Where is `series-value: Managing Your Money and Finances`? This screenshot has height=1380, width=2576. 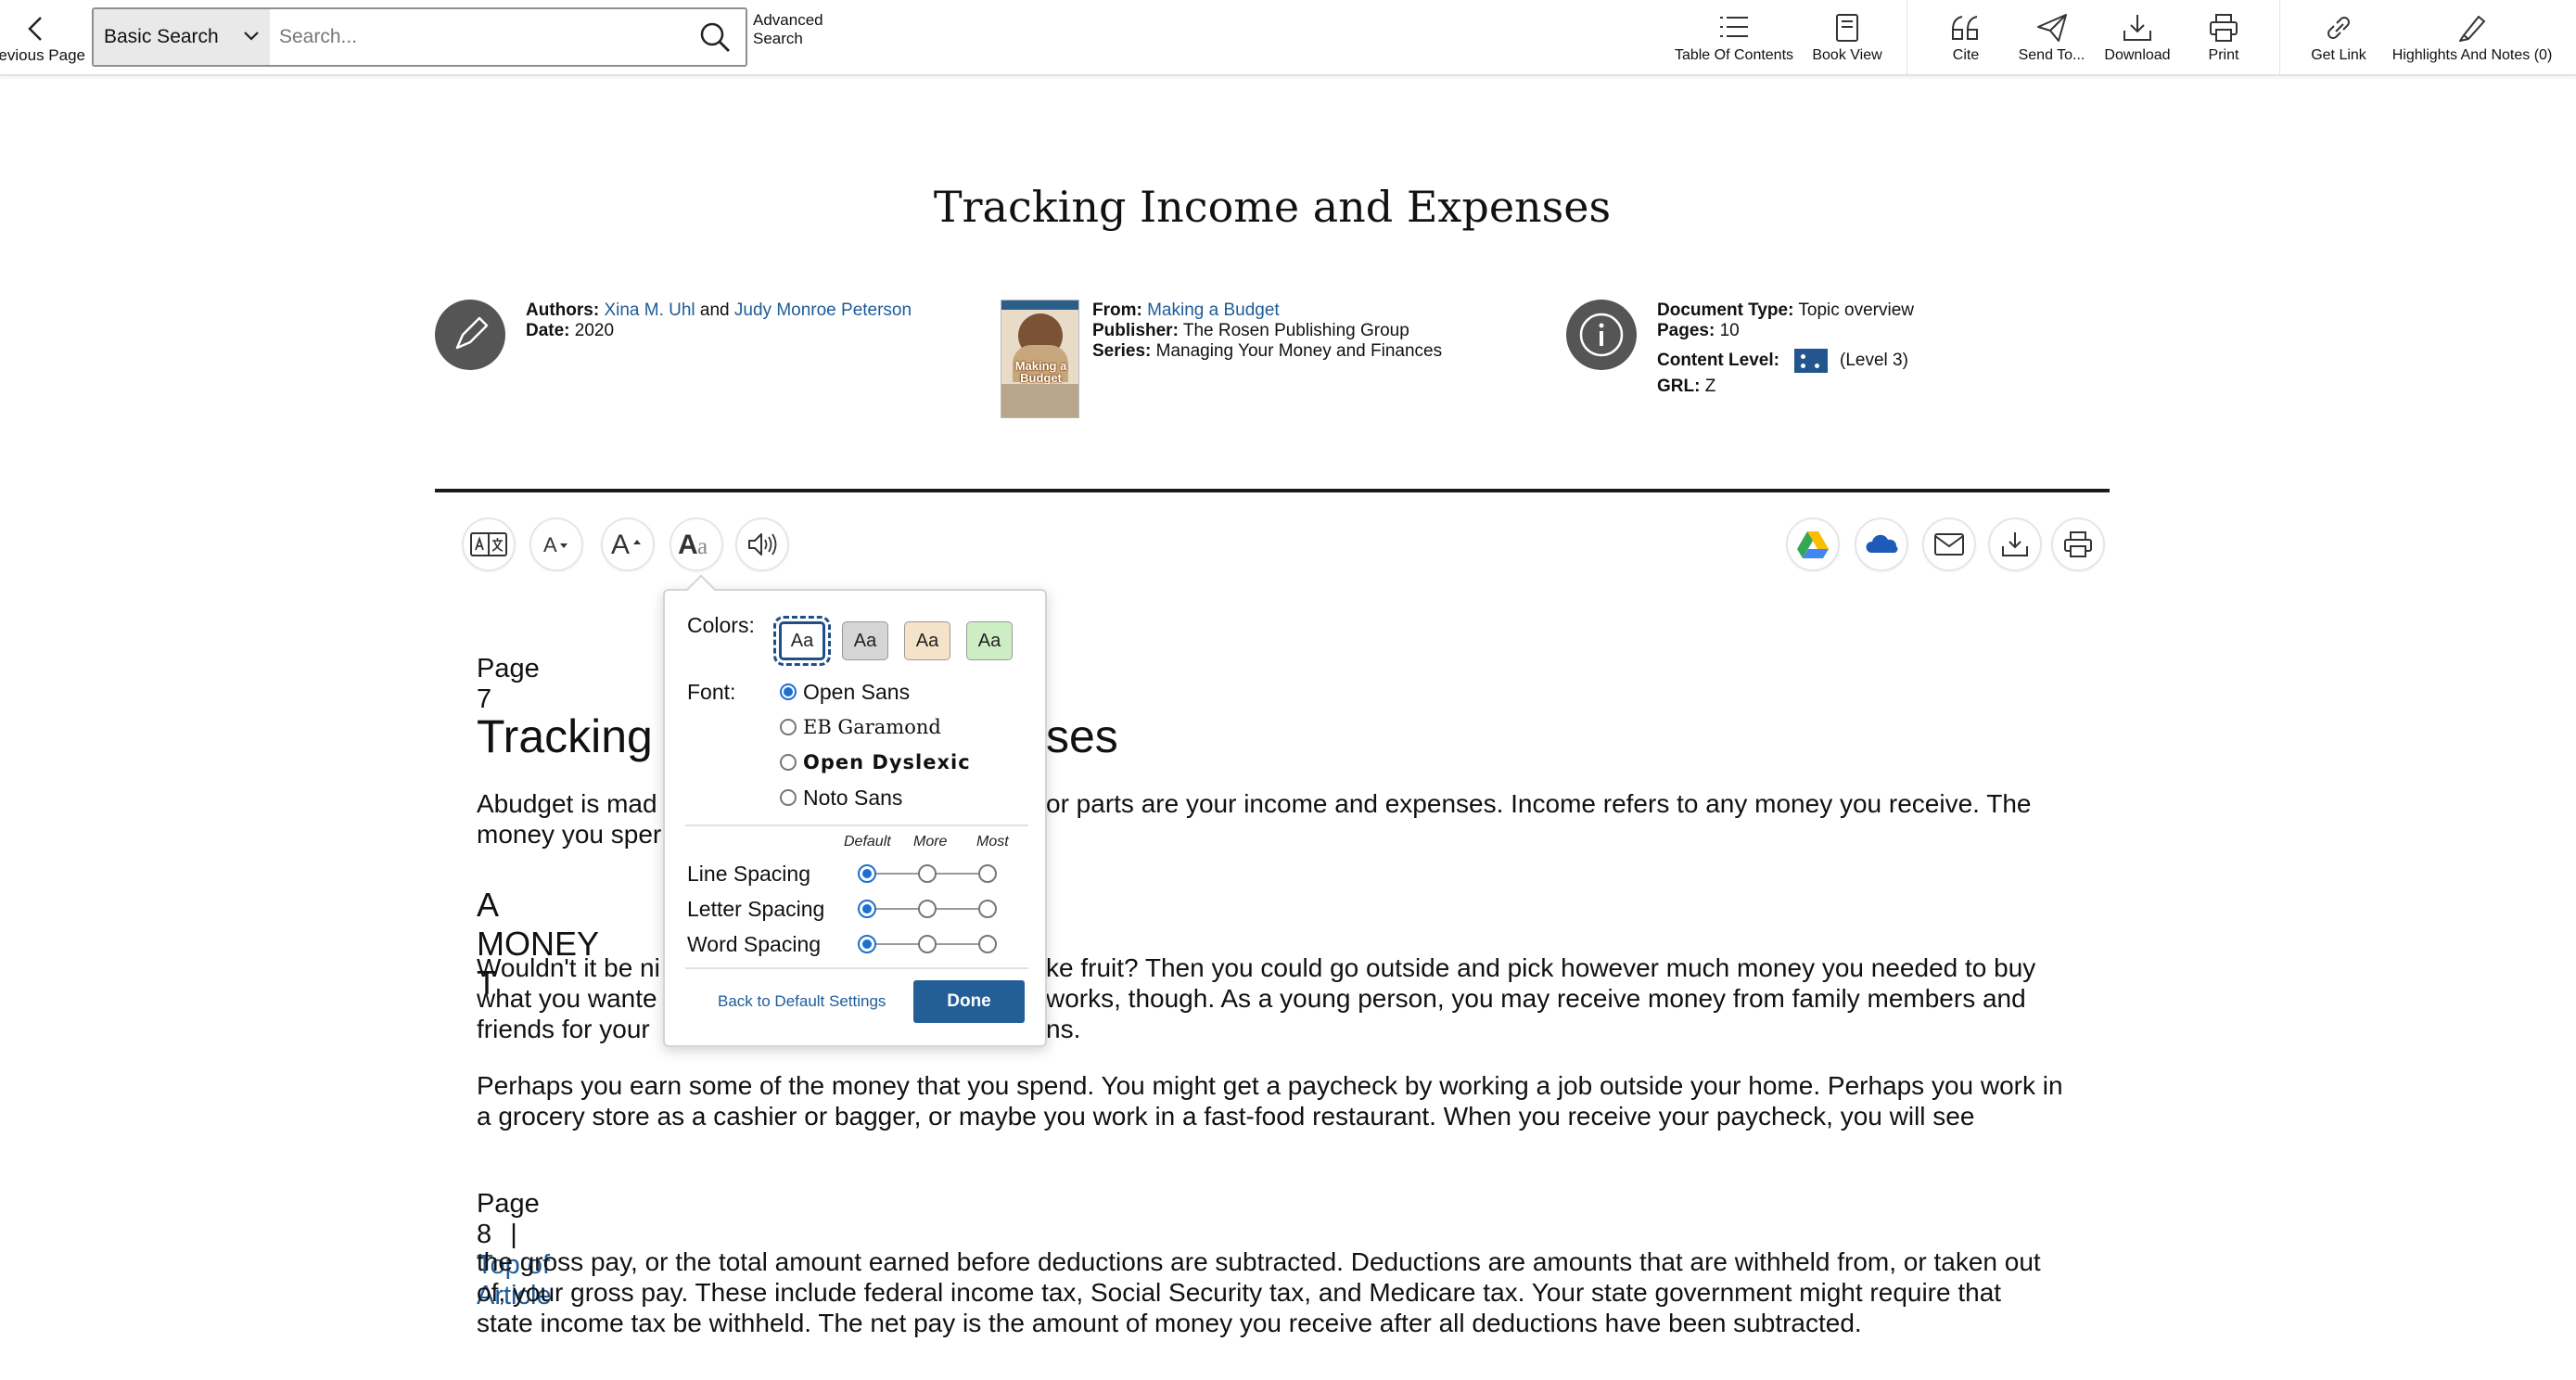 series-value: Managing Your Money and Finances is located at coordinates (1299, 351).